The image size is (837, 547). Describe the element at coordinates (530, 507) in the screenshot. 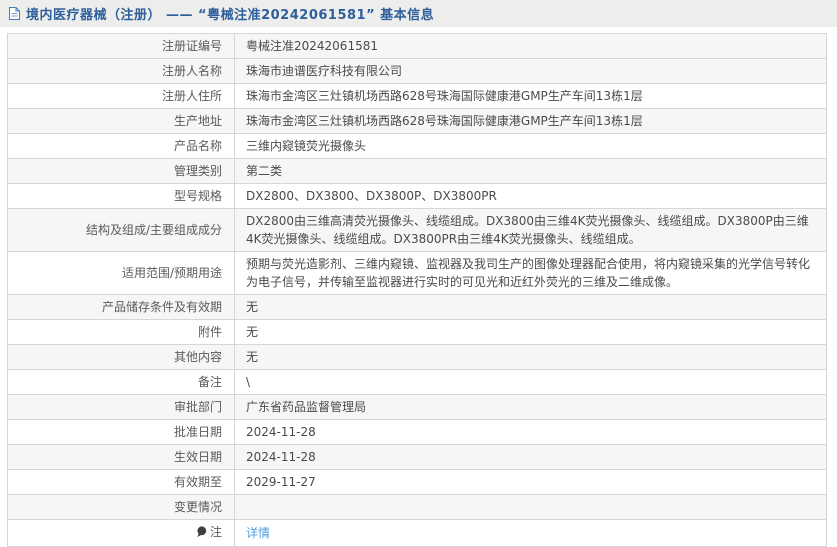

I see `field-value` at that location.